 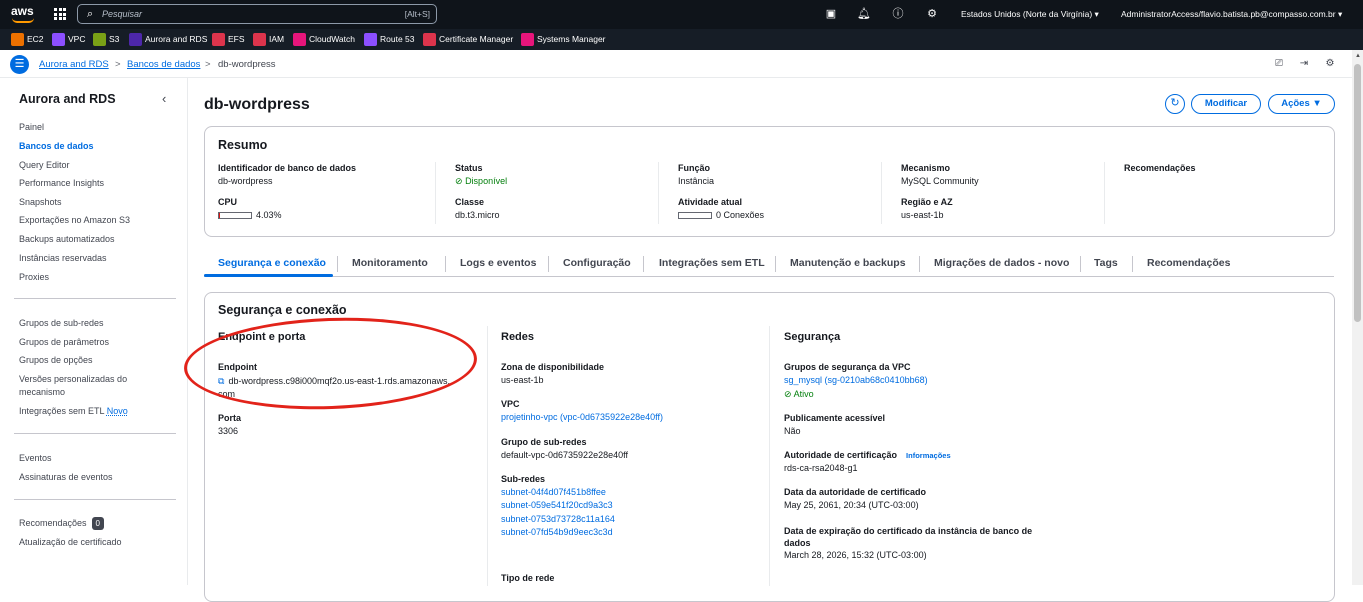 What do you see at coordinates (928, 455) in the screenshot?
I see `info-link: Informações` at bounding box center [928, 455].